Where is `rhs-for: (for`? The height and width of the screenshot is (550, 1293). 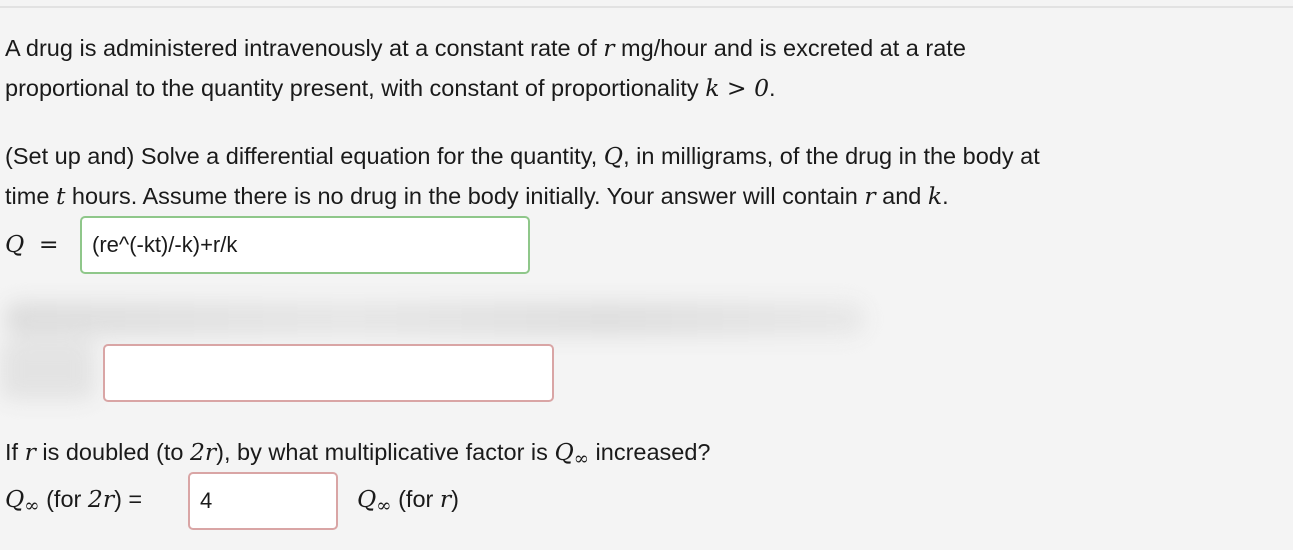
rhs-for: (for is located at coordinates (416, 499).